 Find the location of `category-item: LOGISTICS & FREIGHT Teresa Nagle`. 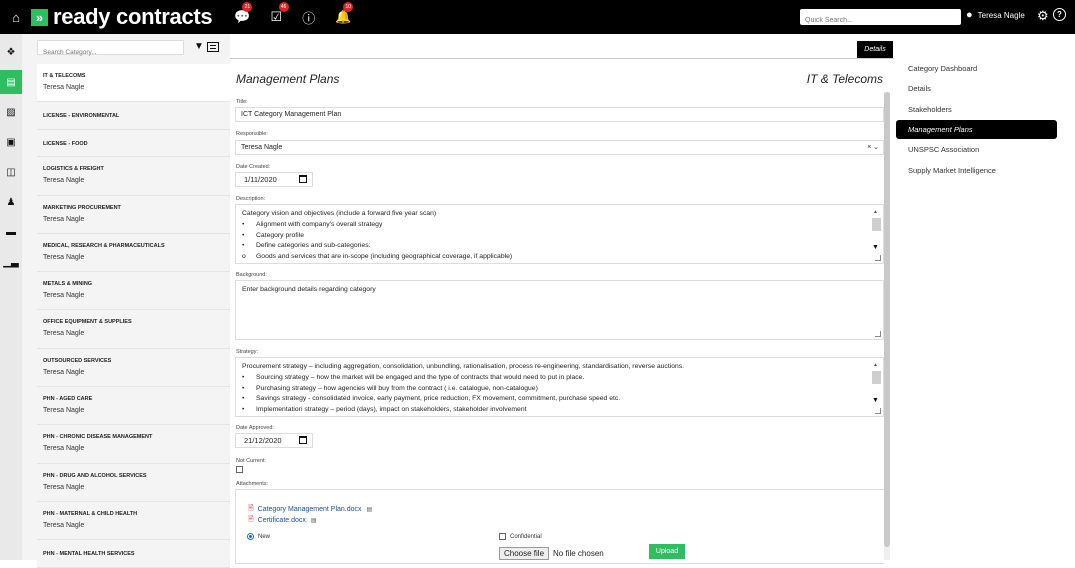

category-item: LOGISTICS & FREIGHT Teresa Nagle is located at coordinates (133, 176).